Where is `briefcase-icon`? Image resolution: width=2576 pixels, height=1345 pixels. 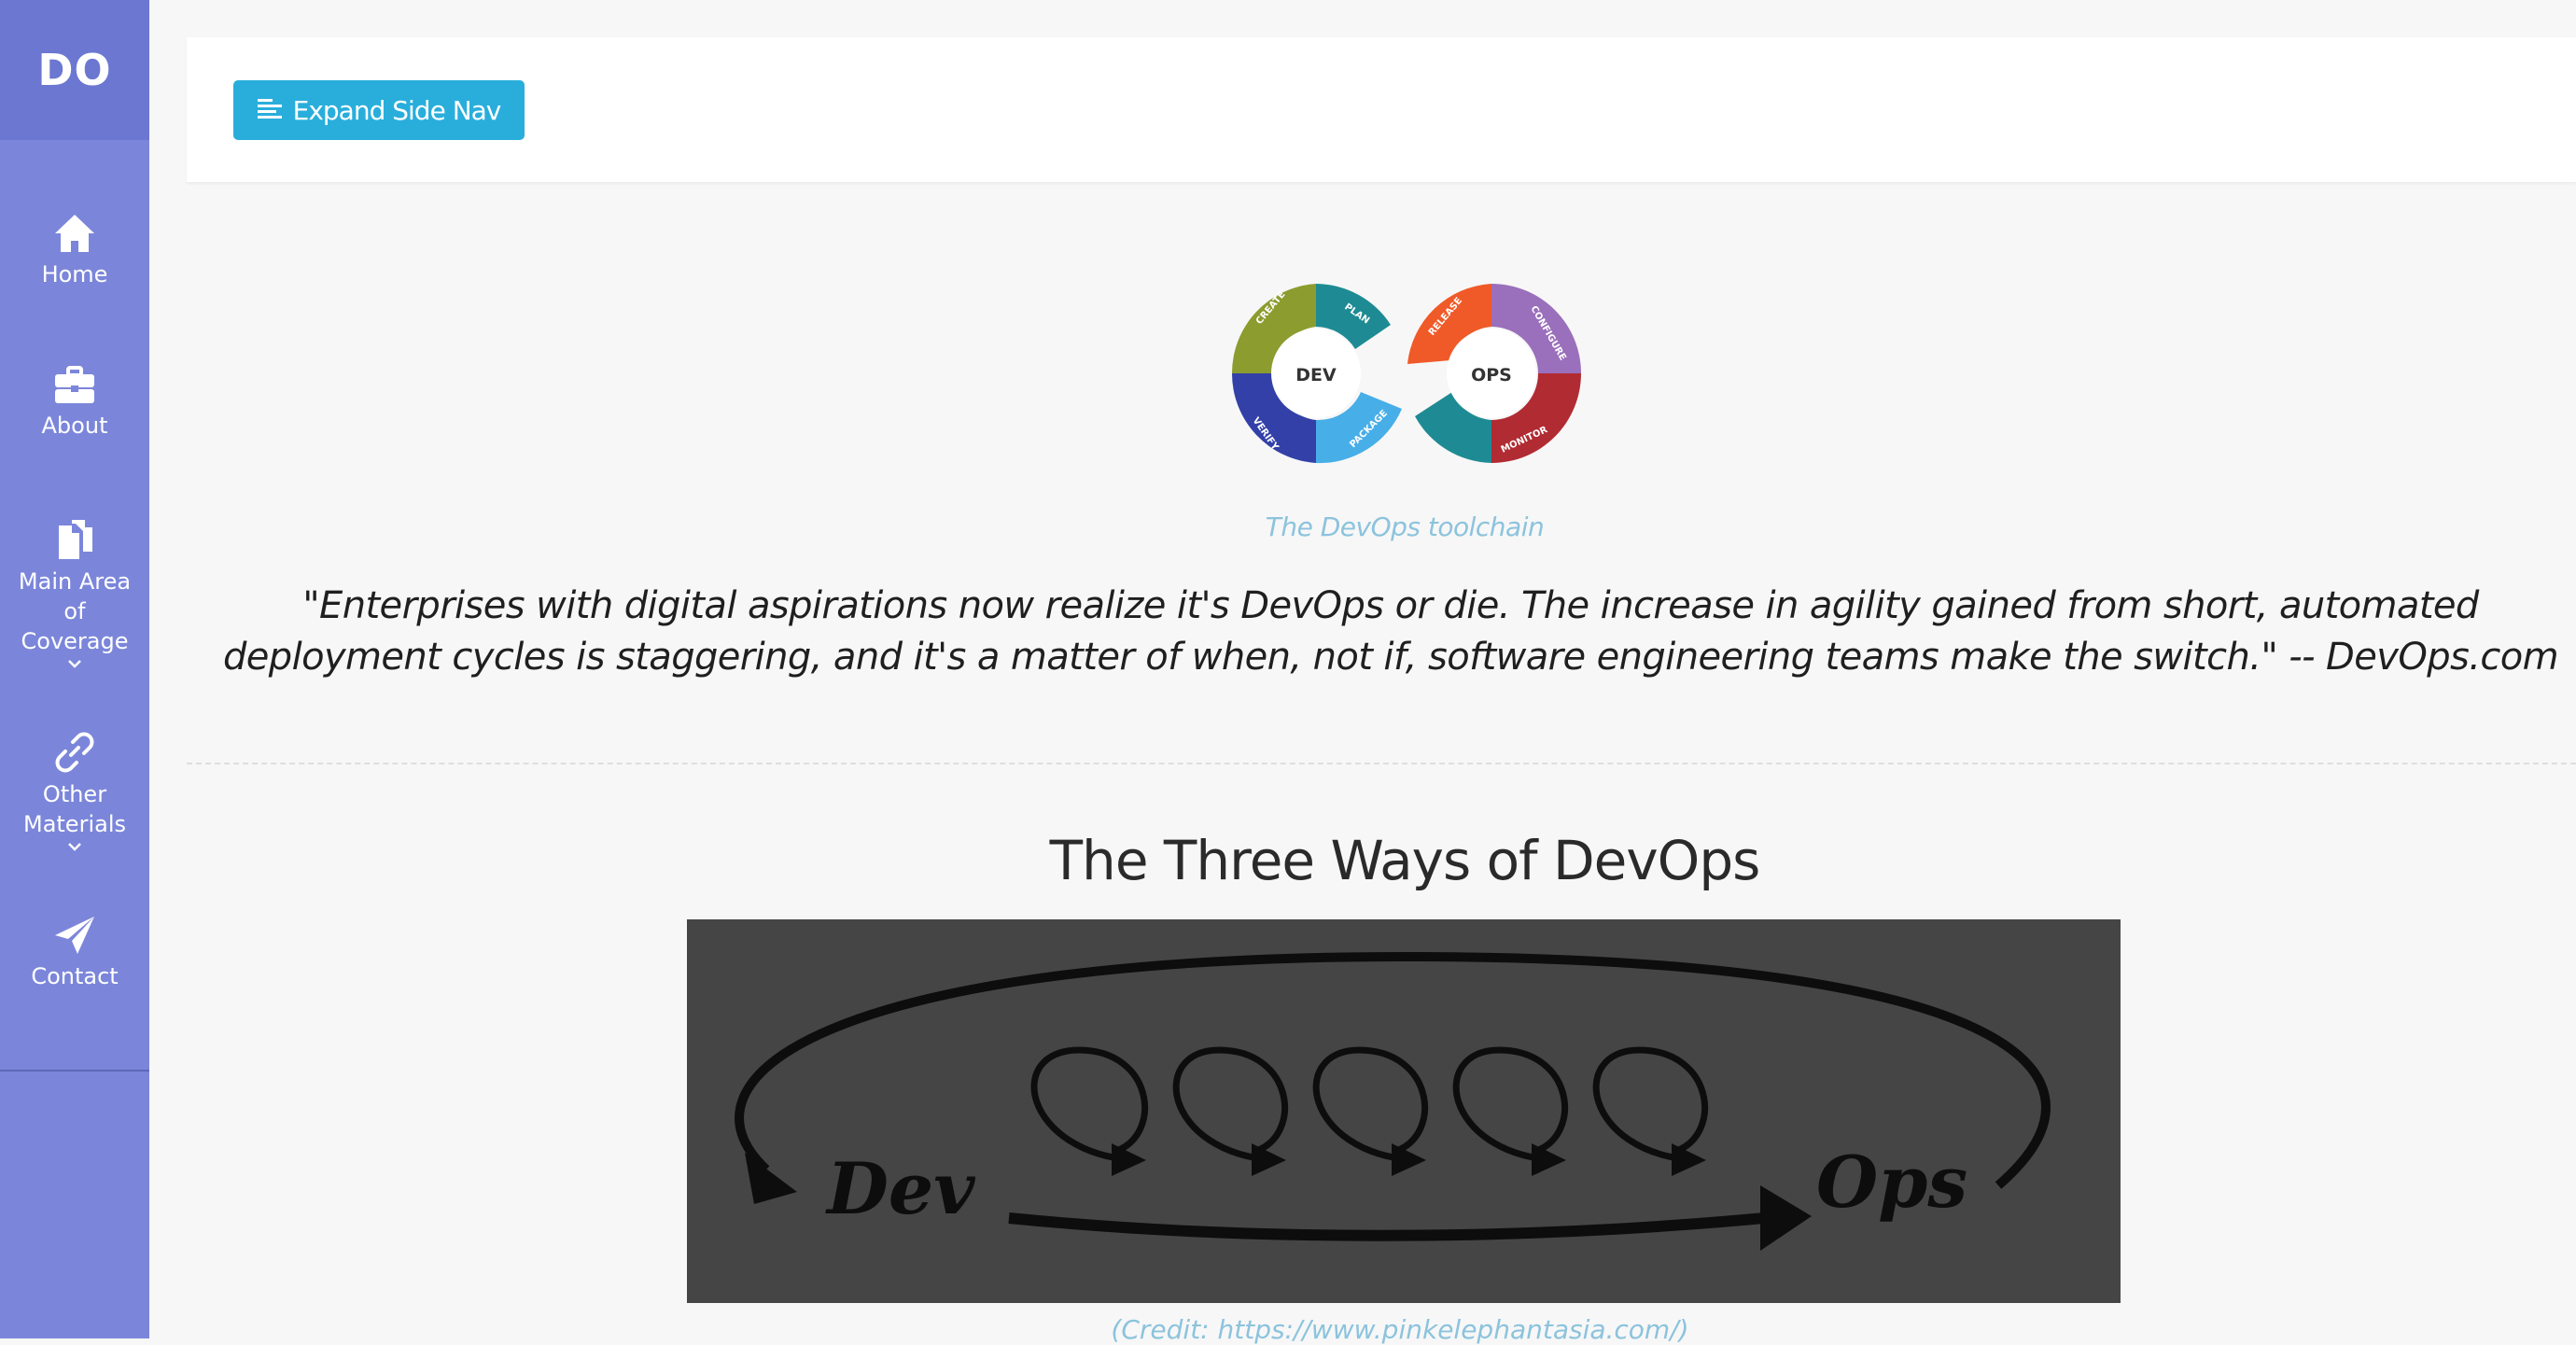 briefcase-icon is located at coordinates (74, 384).